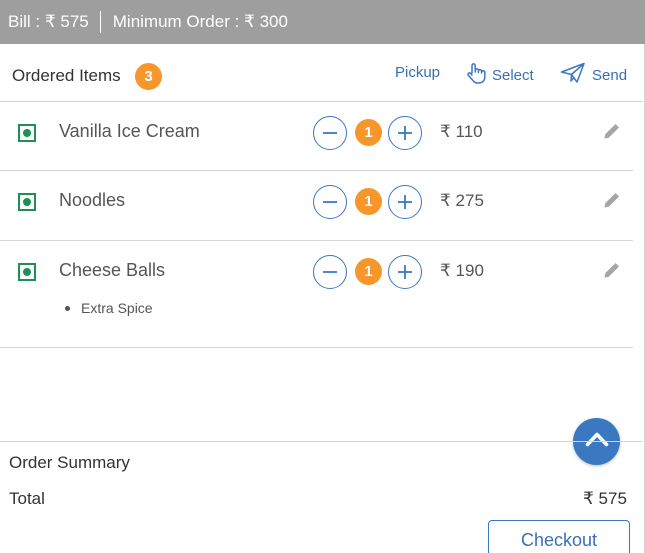 The width and height of the screenshot is (645, 553). I want to click on pickup-button: Pickup, so click(417, 72).